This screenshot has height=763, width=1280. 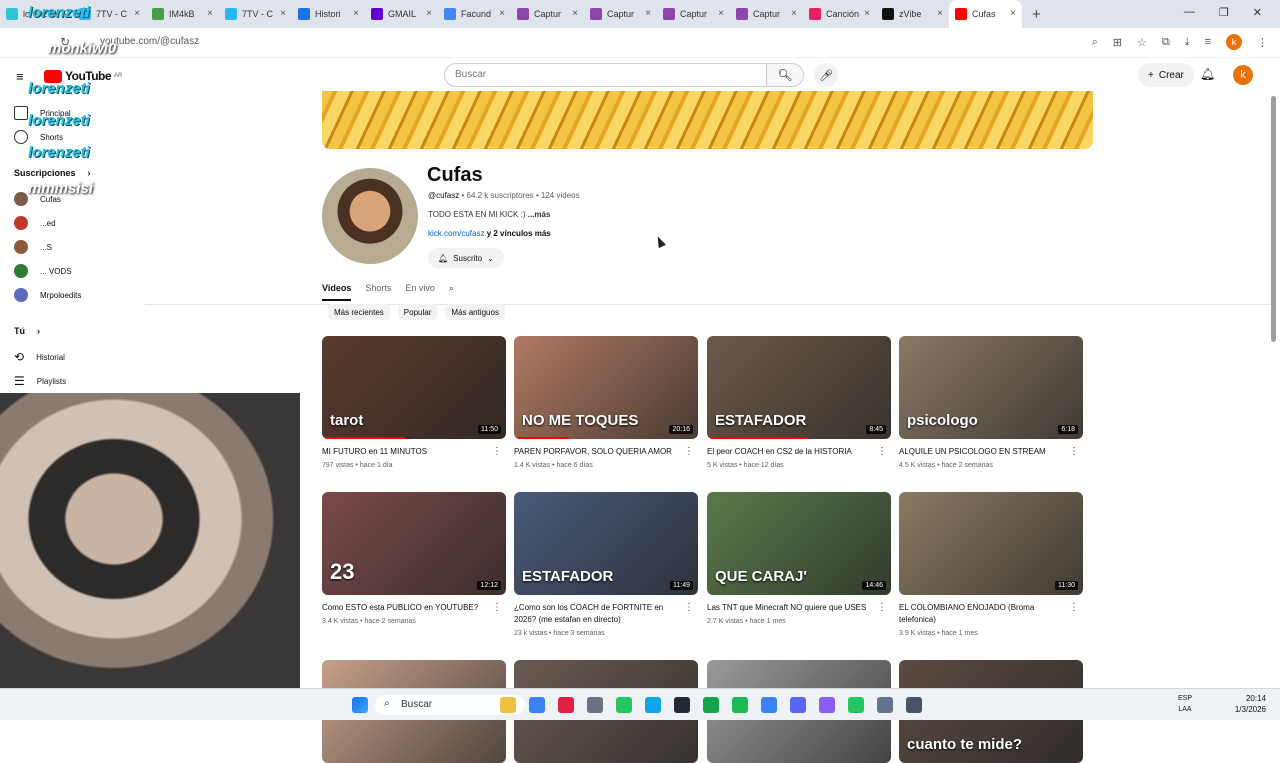 What do you see at coordinates (451, 292) in the screenshot?
I see `channel-search-icon: ⌕` at bounding box center [451, 292].